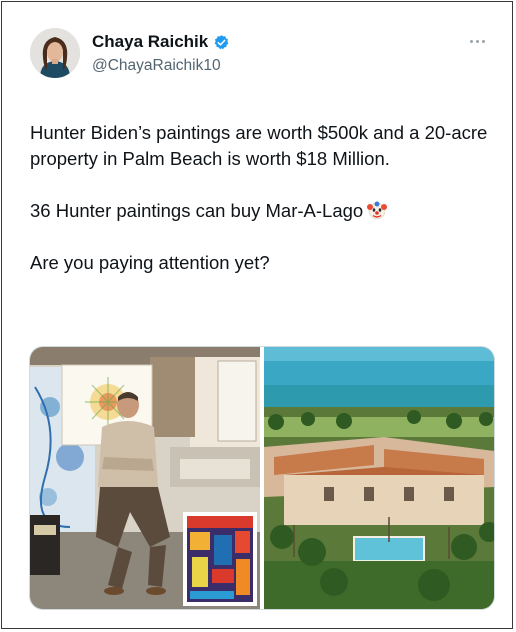  What do you see at coordinates (221, 42) in the screenshot?
I see `verified-badge-icon` at bounding box center [221, 42].